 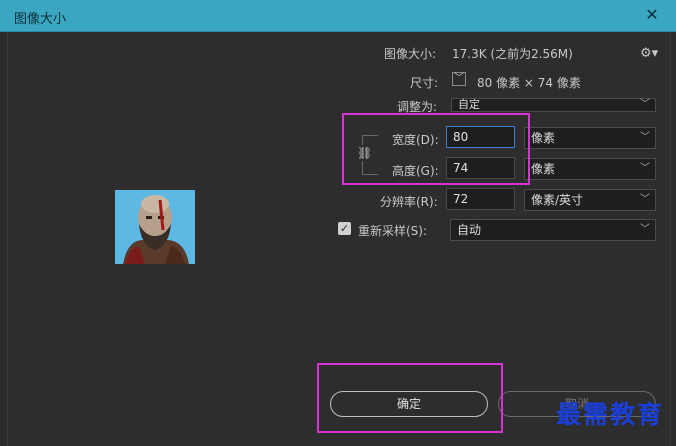 I want to click on resolution-unit-value: 像素/英寸, so click(x=557, y=200).